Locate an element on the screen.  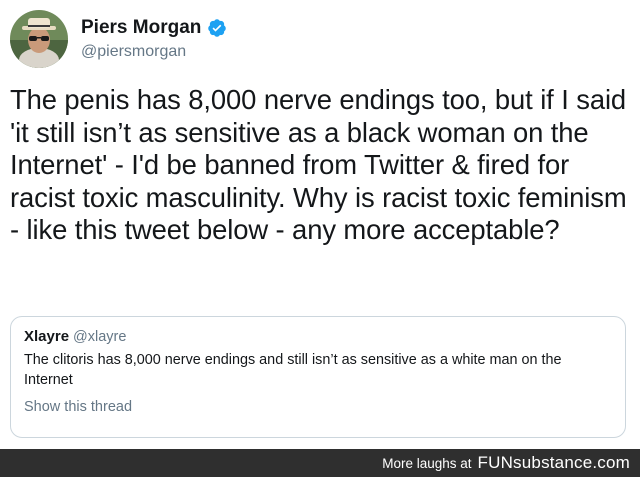
site-footer-banner: More laughs at FUNsubstance.com is located at coordinates (320, 463).